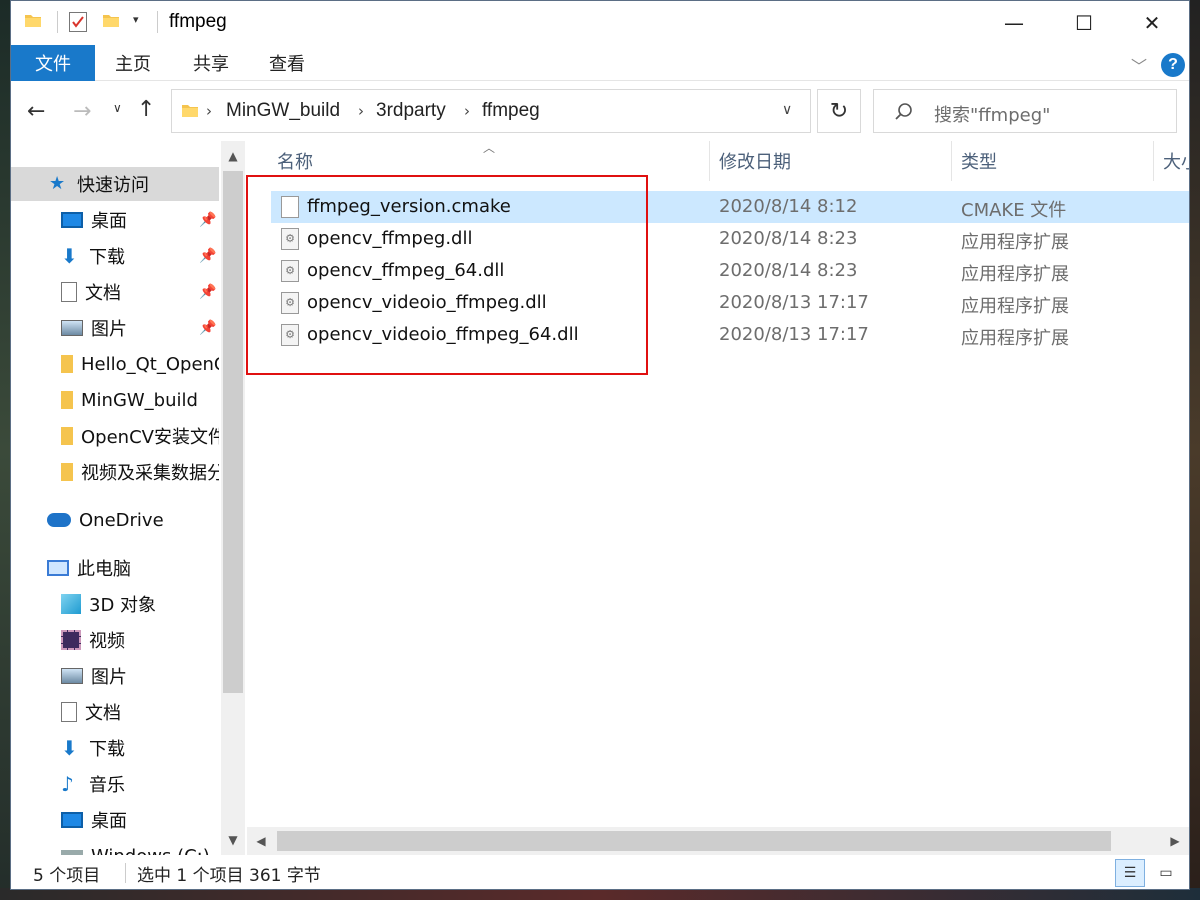 The width and height of the screenshot is (1200, 900). I want to click on sidebar-item-opencv-install: OpenCV安装文件, so click(115, 436).